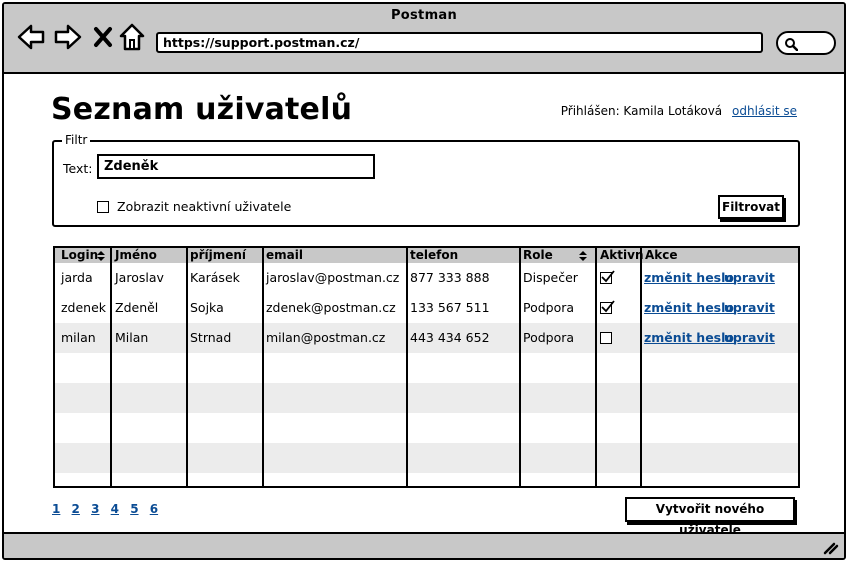 The height and width of the screenshot is (562, 848). What do you see at coordinates (831, 547) in the screenshot?
I see `resize-grip-icon` at bounding box center [831, 547].